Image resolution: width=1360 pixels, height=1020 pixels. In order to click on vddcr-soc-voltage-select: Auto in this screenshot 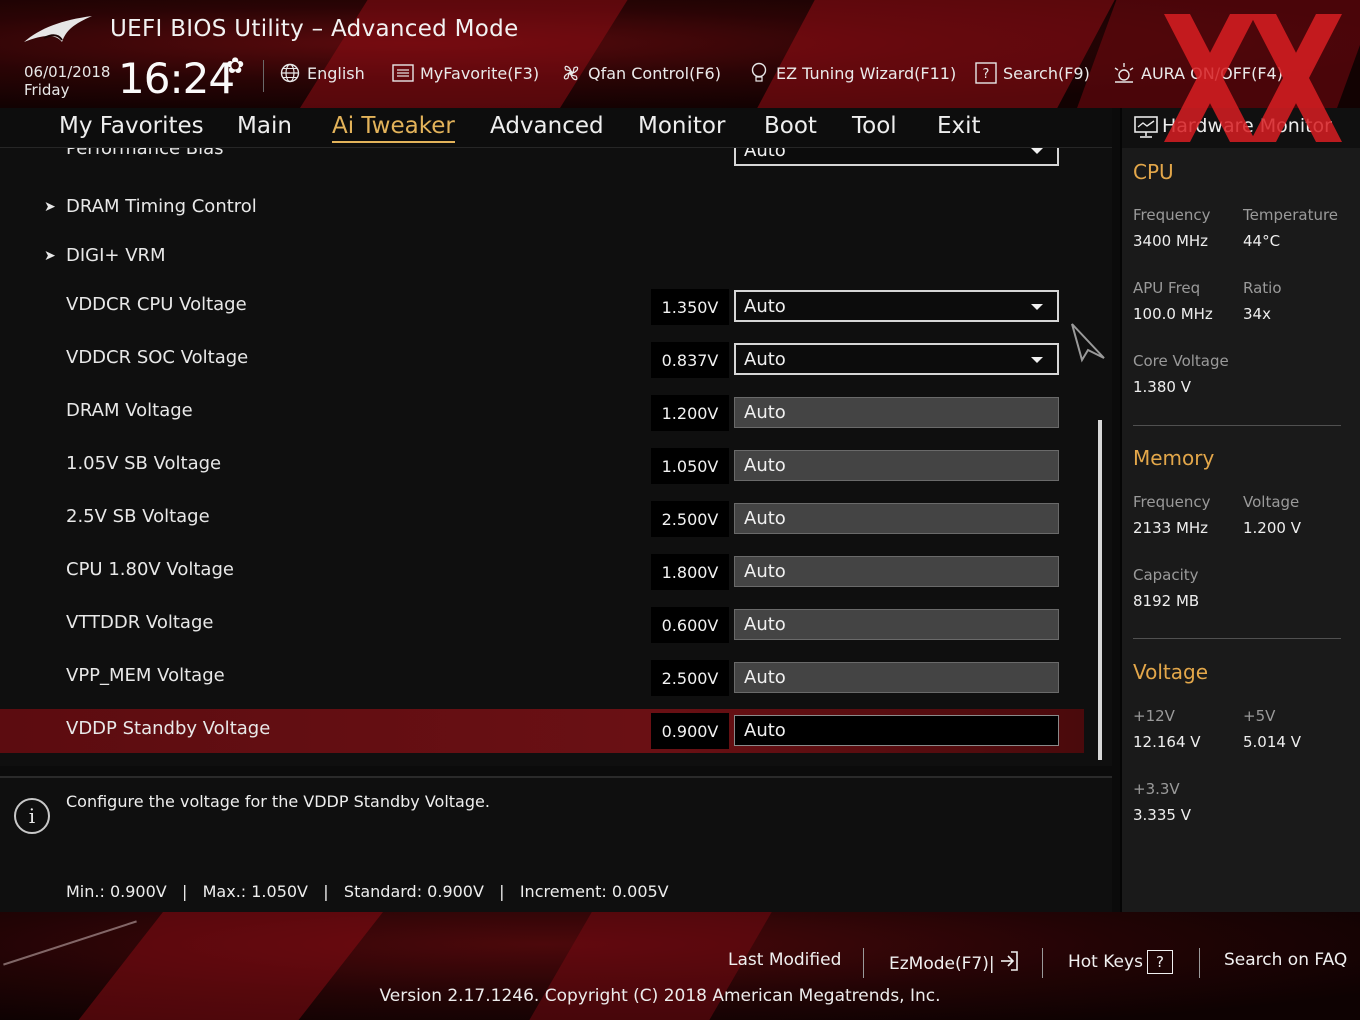, I will do `click(896, 359)`.